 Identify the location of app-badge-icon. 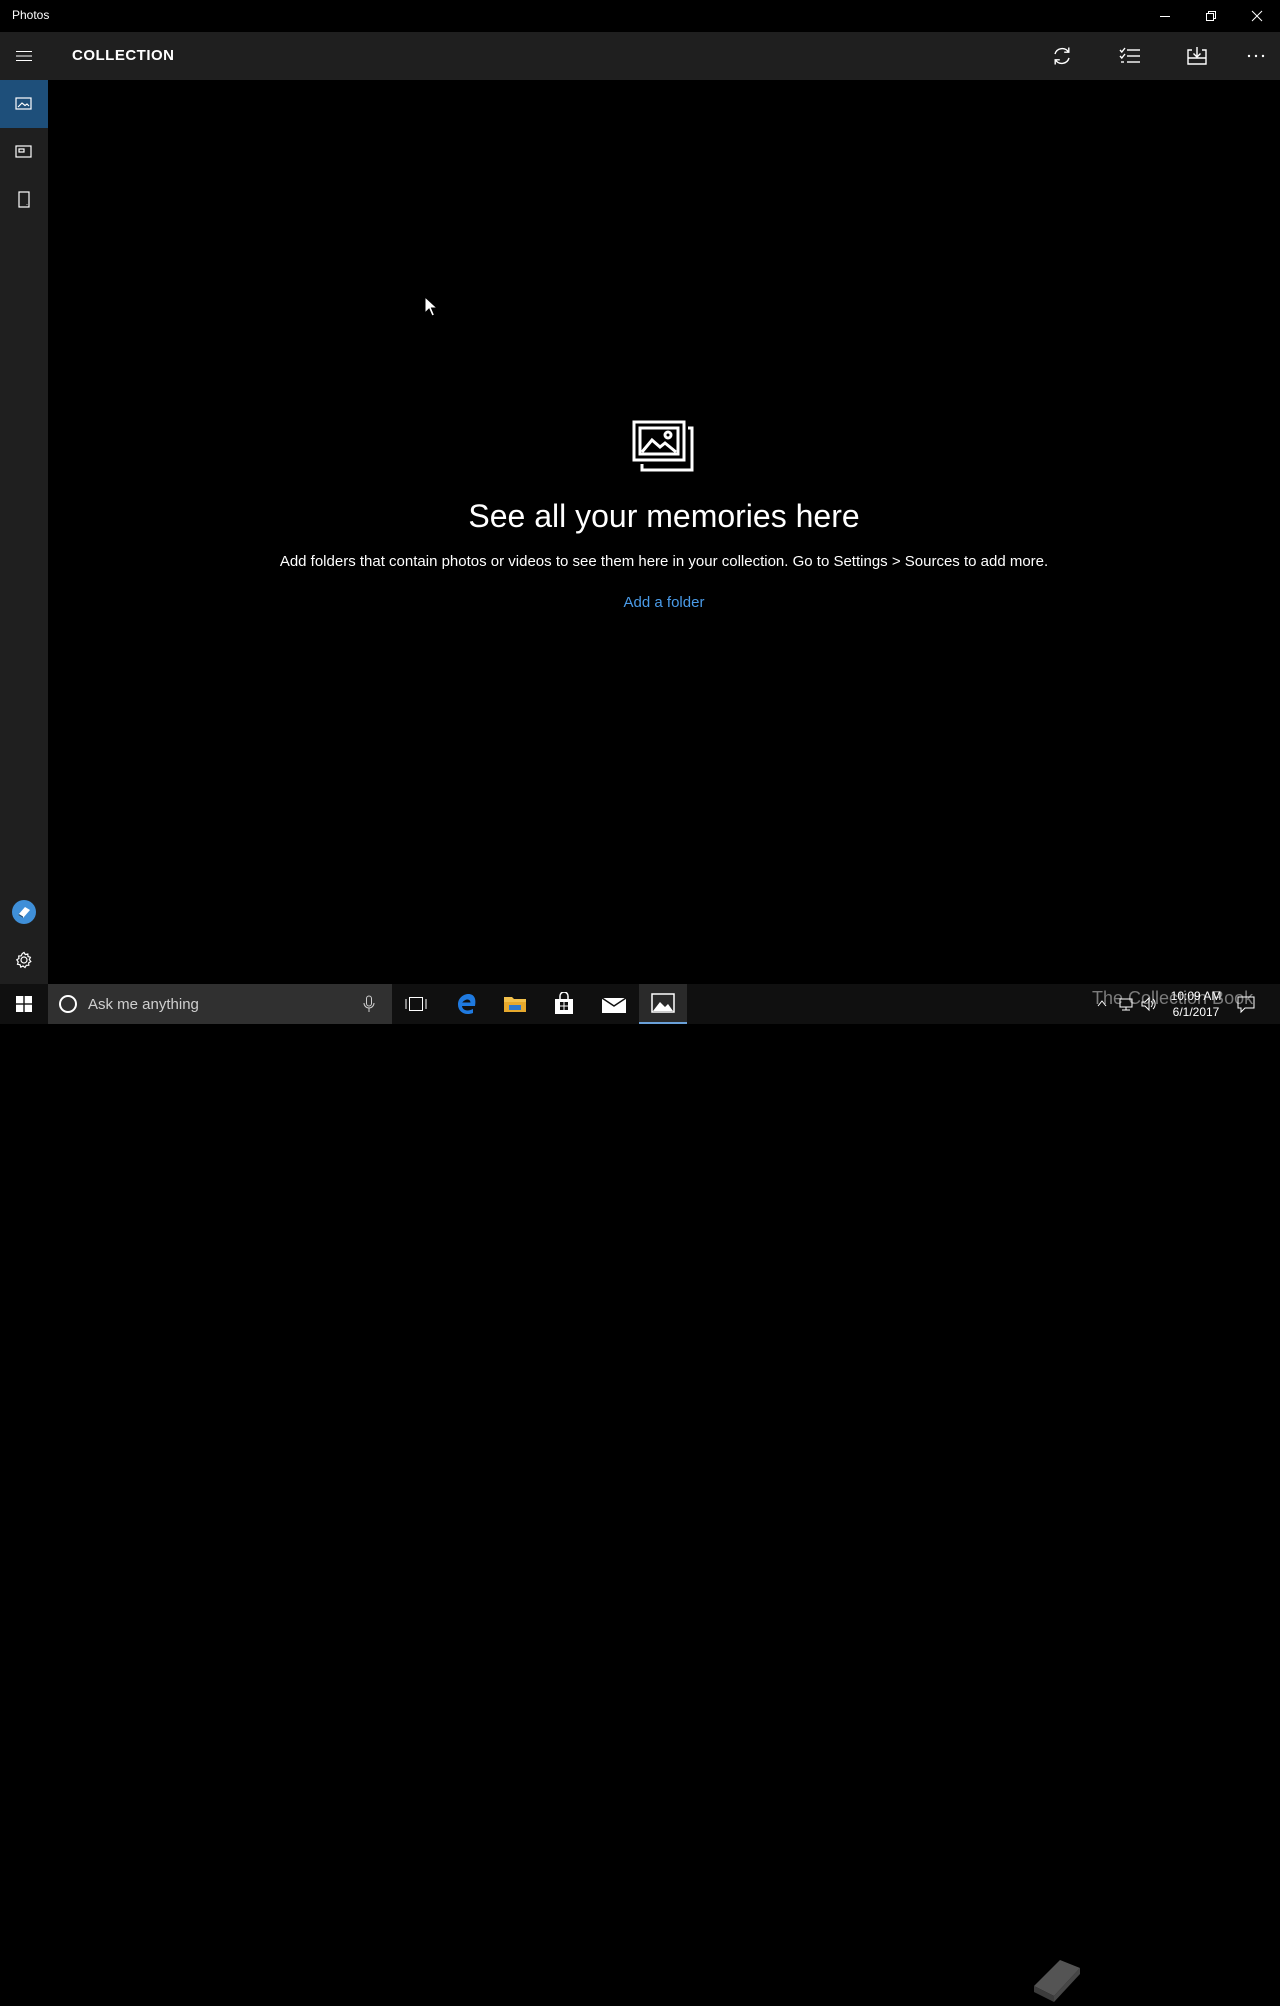
(24, 912).